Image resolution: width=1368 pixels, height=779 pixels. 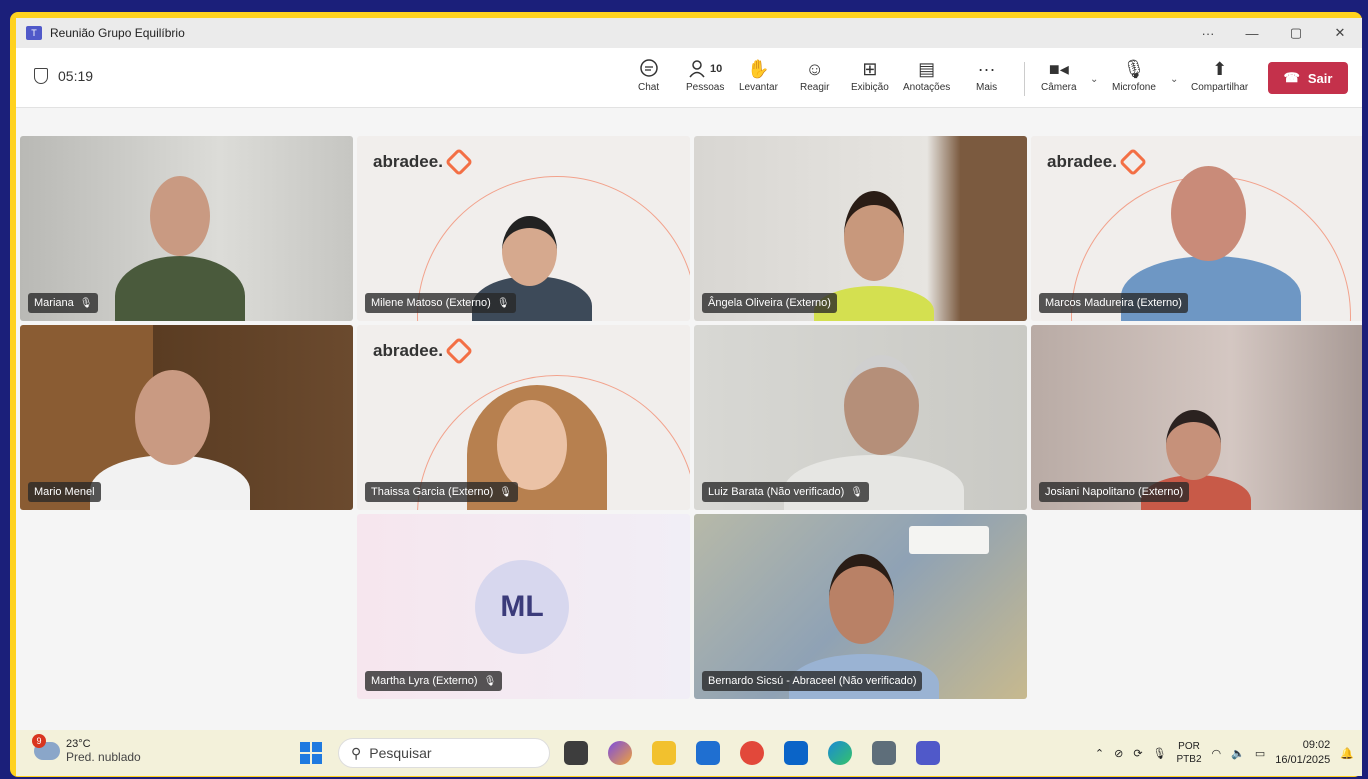 I want to click on react-button: ☺ Reagir, so click(x=814, y=79).